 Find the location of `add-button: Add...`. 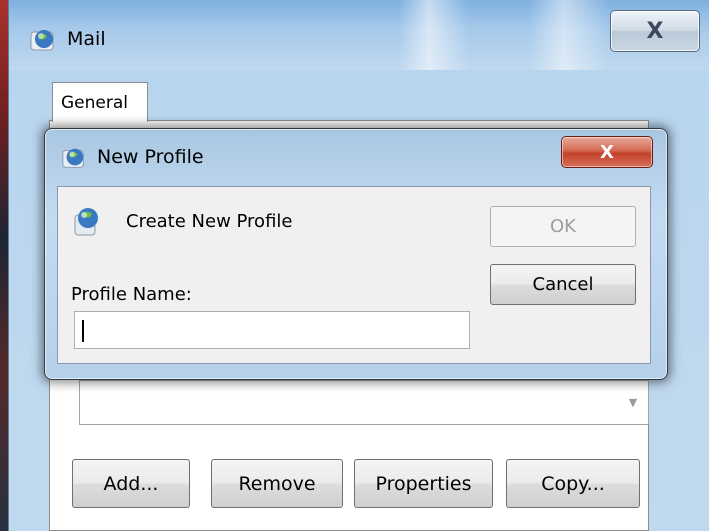

add-button: Add... is located at coordinates (131, 483).